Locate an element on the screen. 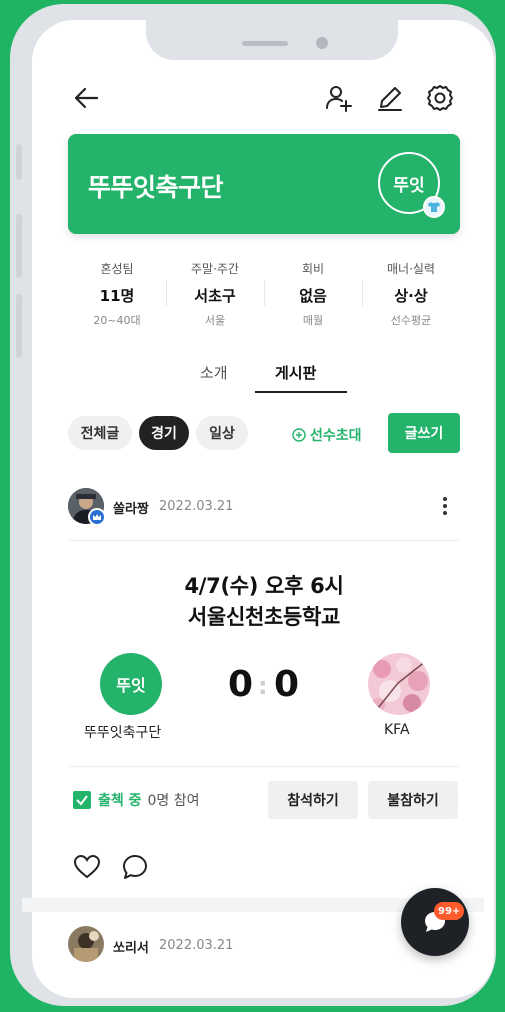 This screenshot has width=505, height=1012. stat-value: 서초구 is located at coordinates (215, 296).